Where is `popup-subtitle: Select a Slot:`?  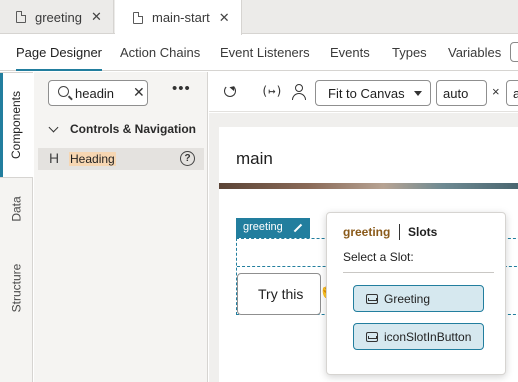
popup-subtitle: Select a Slot: is located at coordinates (378, 257).